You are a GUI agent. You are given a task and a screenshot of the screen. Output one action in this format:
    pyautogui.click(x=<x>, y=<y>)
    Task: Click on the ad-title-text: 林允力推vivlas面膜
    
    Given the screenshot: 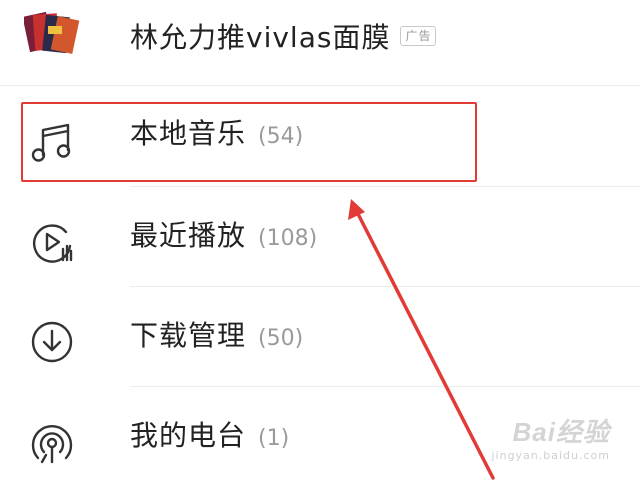 What is the action you would take?
    pyautogui.click(x=260, y=37)
    